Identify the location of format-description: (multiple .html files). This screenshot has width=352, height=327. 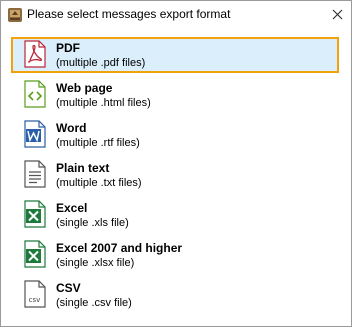
(103, 103).